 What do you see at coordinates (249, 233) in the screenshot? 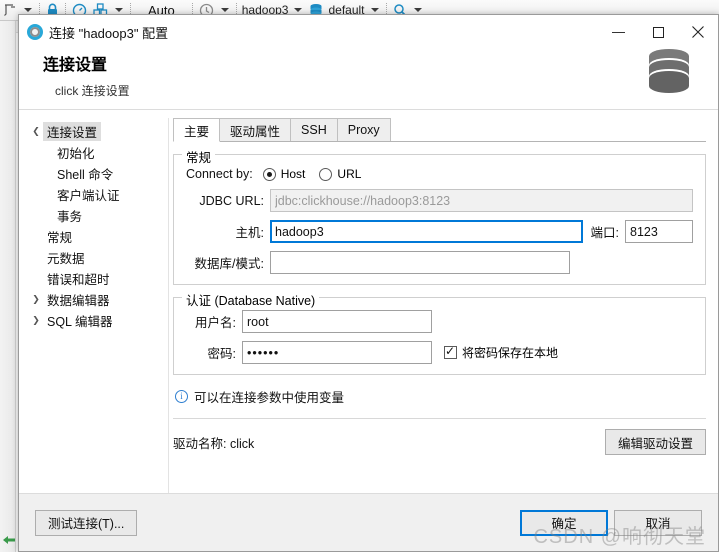
I see `host-label: 主机:` at bounding box center [249, 233].